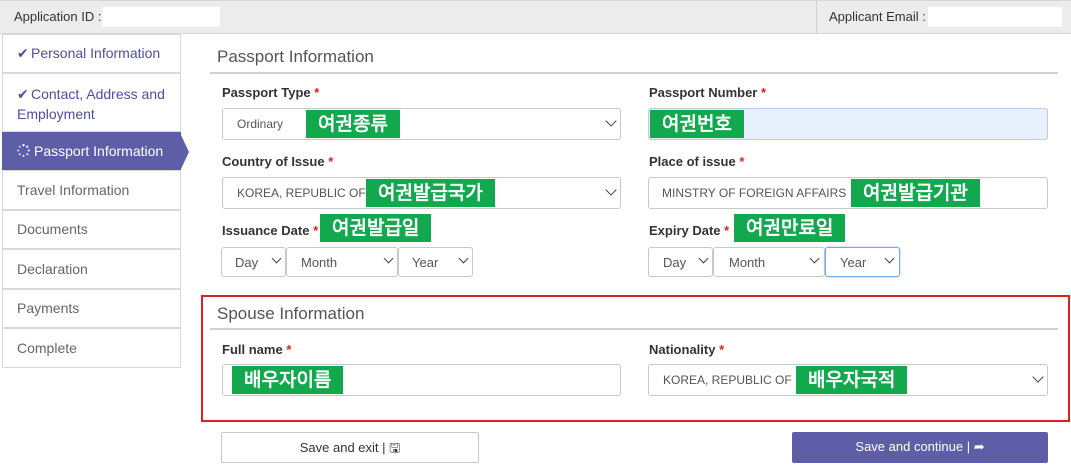  I want to click on spouse-section-title: Spouse Information, so click(291, 313).